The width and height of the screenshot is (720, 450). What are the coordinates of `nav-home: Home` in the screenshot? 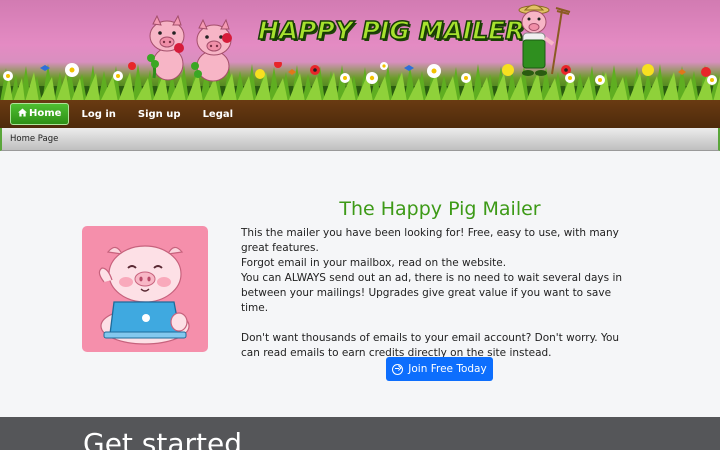 It's located at (40, 114).